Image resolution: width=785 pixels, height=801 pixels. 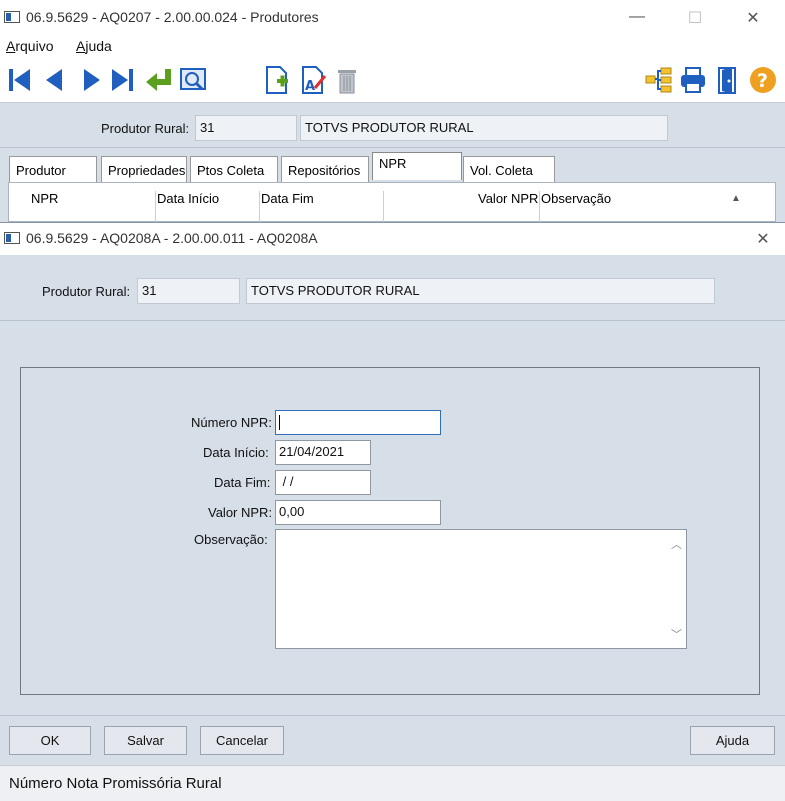 I want to click on salvar-button: Salvar, so click(x=145, y=740).